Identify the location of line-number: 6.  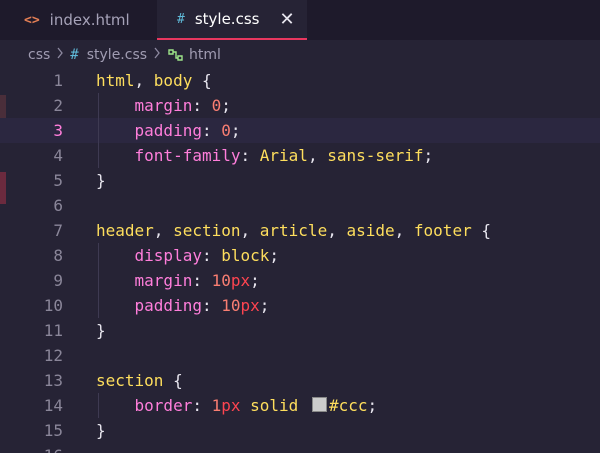
(58, 205).